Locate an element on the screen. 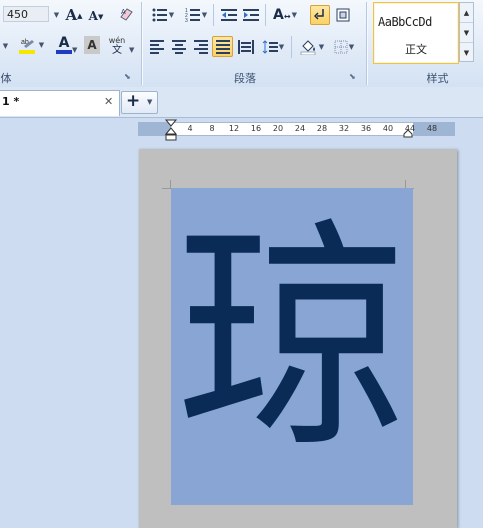 This screenshot has height=528, width=483. document-tab: 1 * ✕ is located at coordinates (60, 103).